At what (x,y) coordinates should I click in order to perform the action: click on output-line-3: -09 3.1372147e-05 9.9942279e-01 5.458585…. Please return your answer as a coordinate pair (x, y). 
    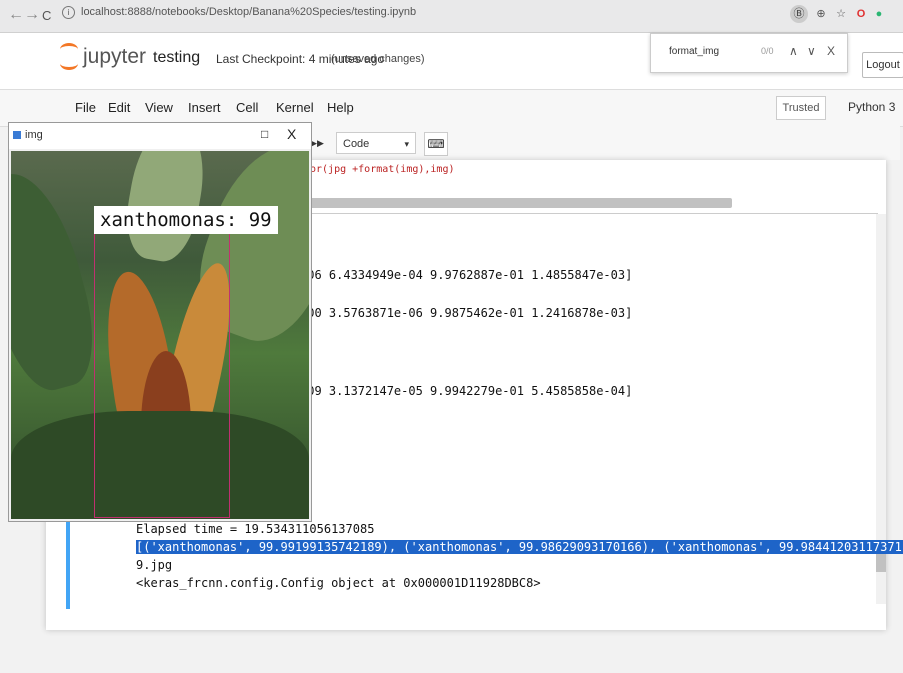
    Looking at the image, I should click on (466, 391).